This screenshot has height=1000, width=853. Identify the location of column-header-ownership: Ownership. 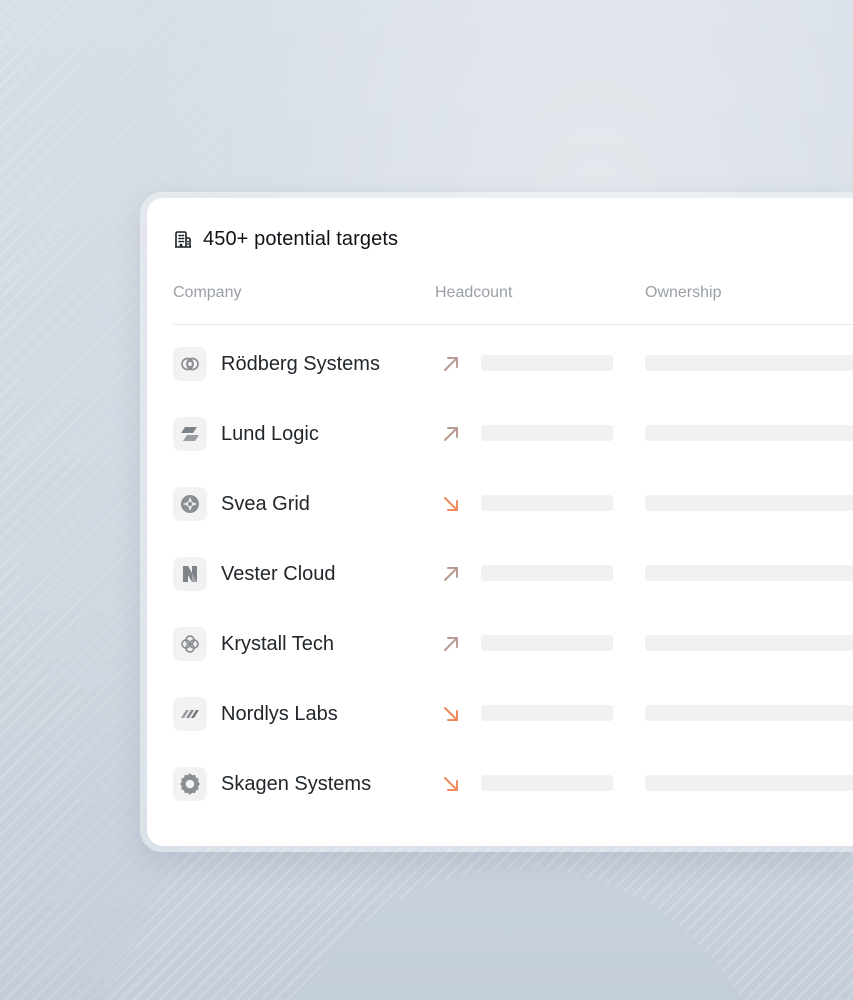
(683, 292).